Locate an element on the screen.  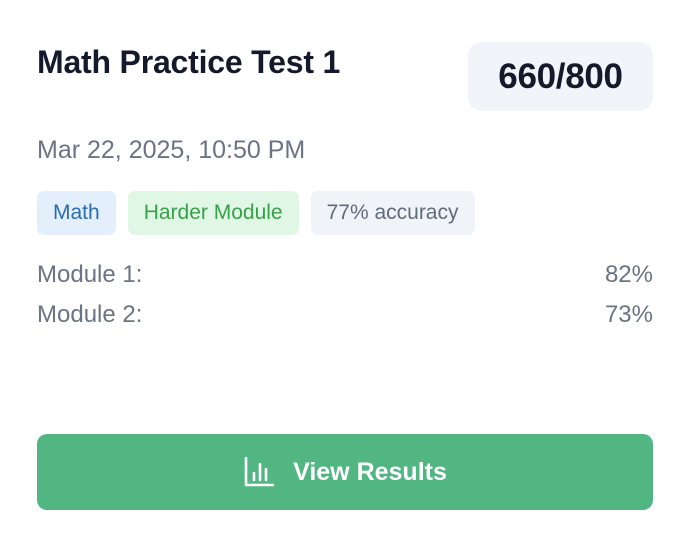
module-row: Module 2: 73% is located at coordinates (345, 319).